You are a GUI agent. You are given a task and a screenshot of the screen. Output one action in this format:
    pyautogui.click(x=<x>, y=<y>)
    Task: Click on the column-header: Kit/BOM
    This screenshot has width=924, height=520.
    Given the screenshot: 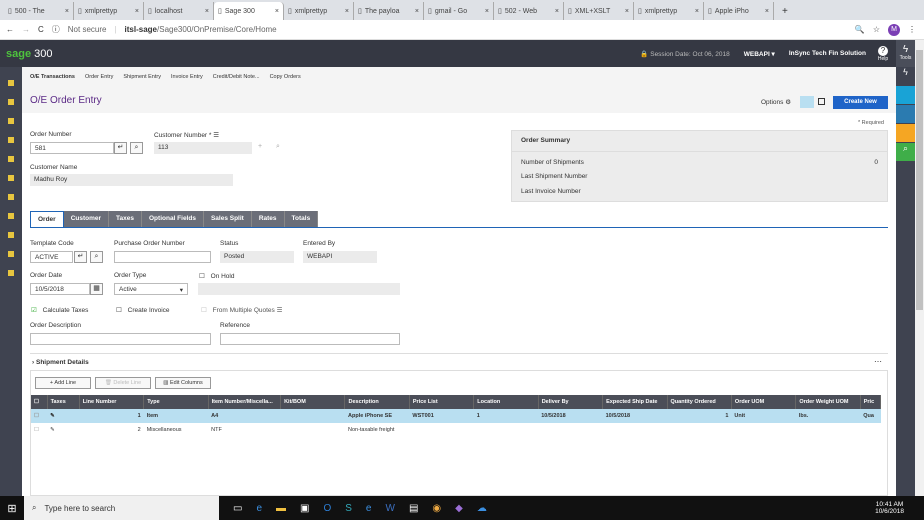 What is the action you would take?
    pyautogui.click(x=313, y=402)
    